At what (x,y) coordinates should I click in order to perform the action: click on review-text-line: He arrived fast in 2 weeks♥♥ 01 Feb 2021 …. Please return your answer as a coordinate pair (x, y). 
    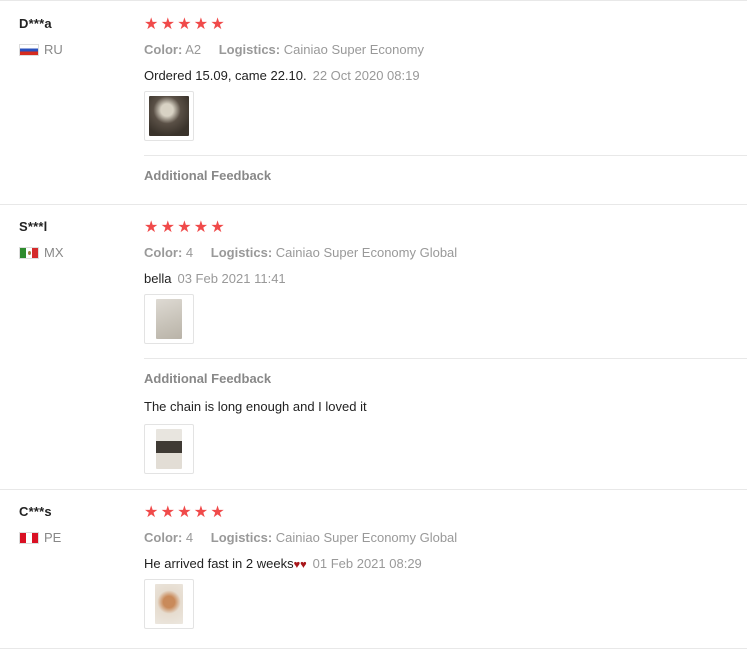
    Looking at the image, I should click on (445, 563).